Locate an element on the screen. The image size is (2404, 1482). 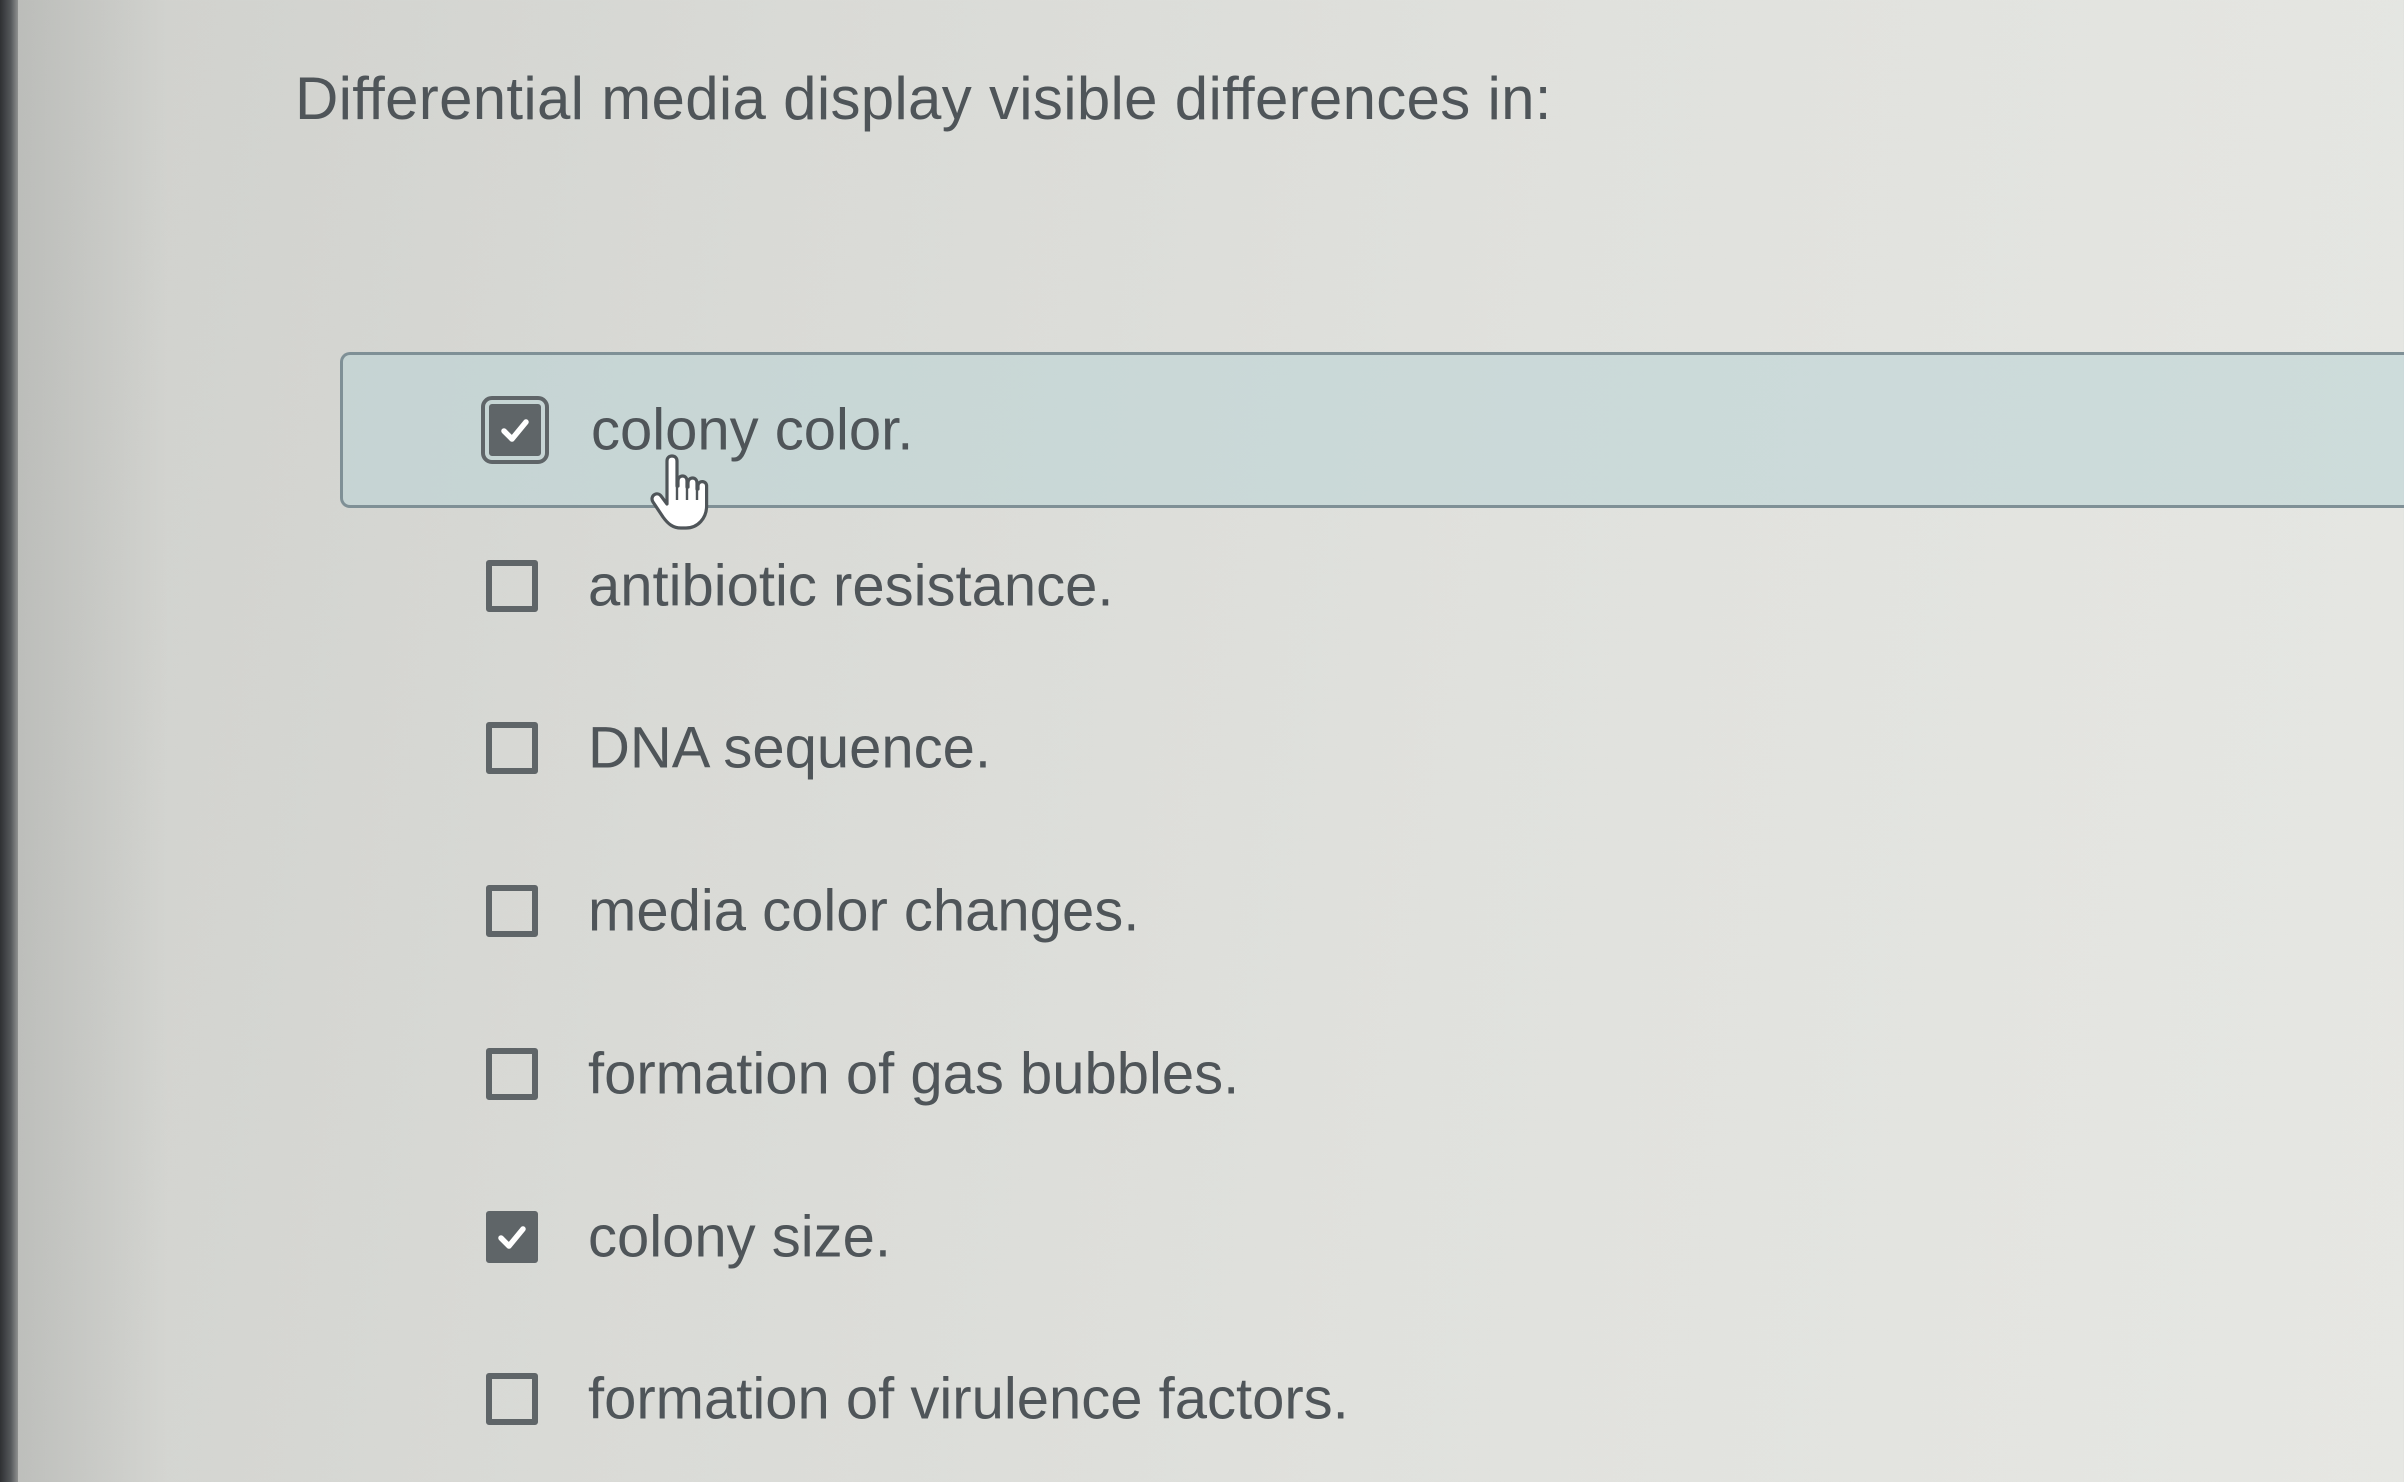
option-dna-sequence: DNA sequence. is located at coordinates (1372, 748).